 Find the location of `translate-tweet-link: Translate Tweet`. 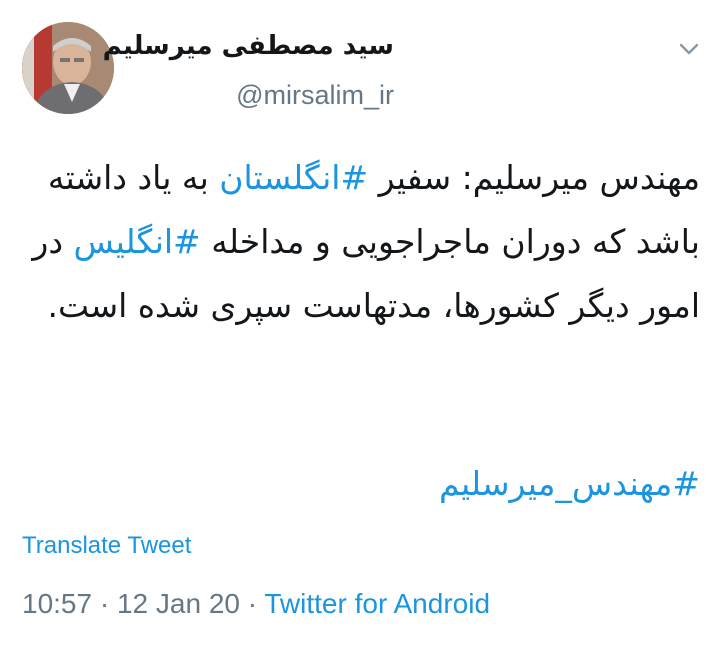

translate-tweet-link: Translate Tweet is located at coordinates (106, 546).